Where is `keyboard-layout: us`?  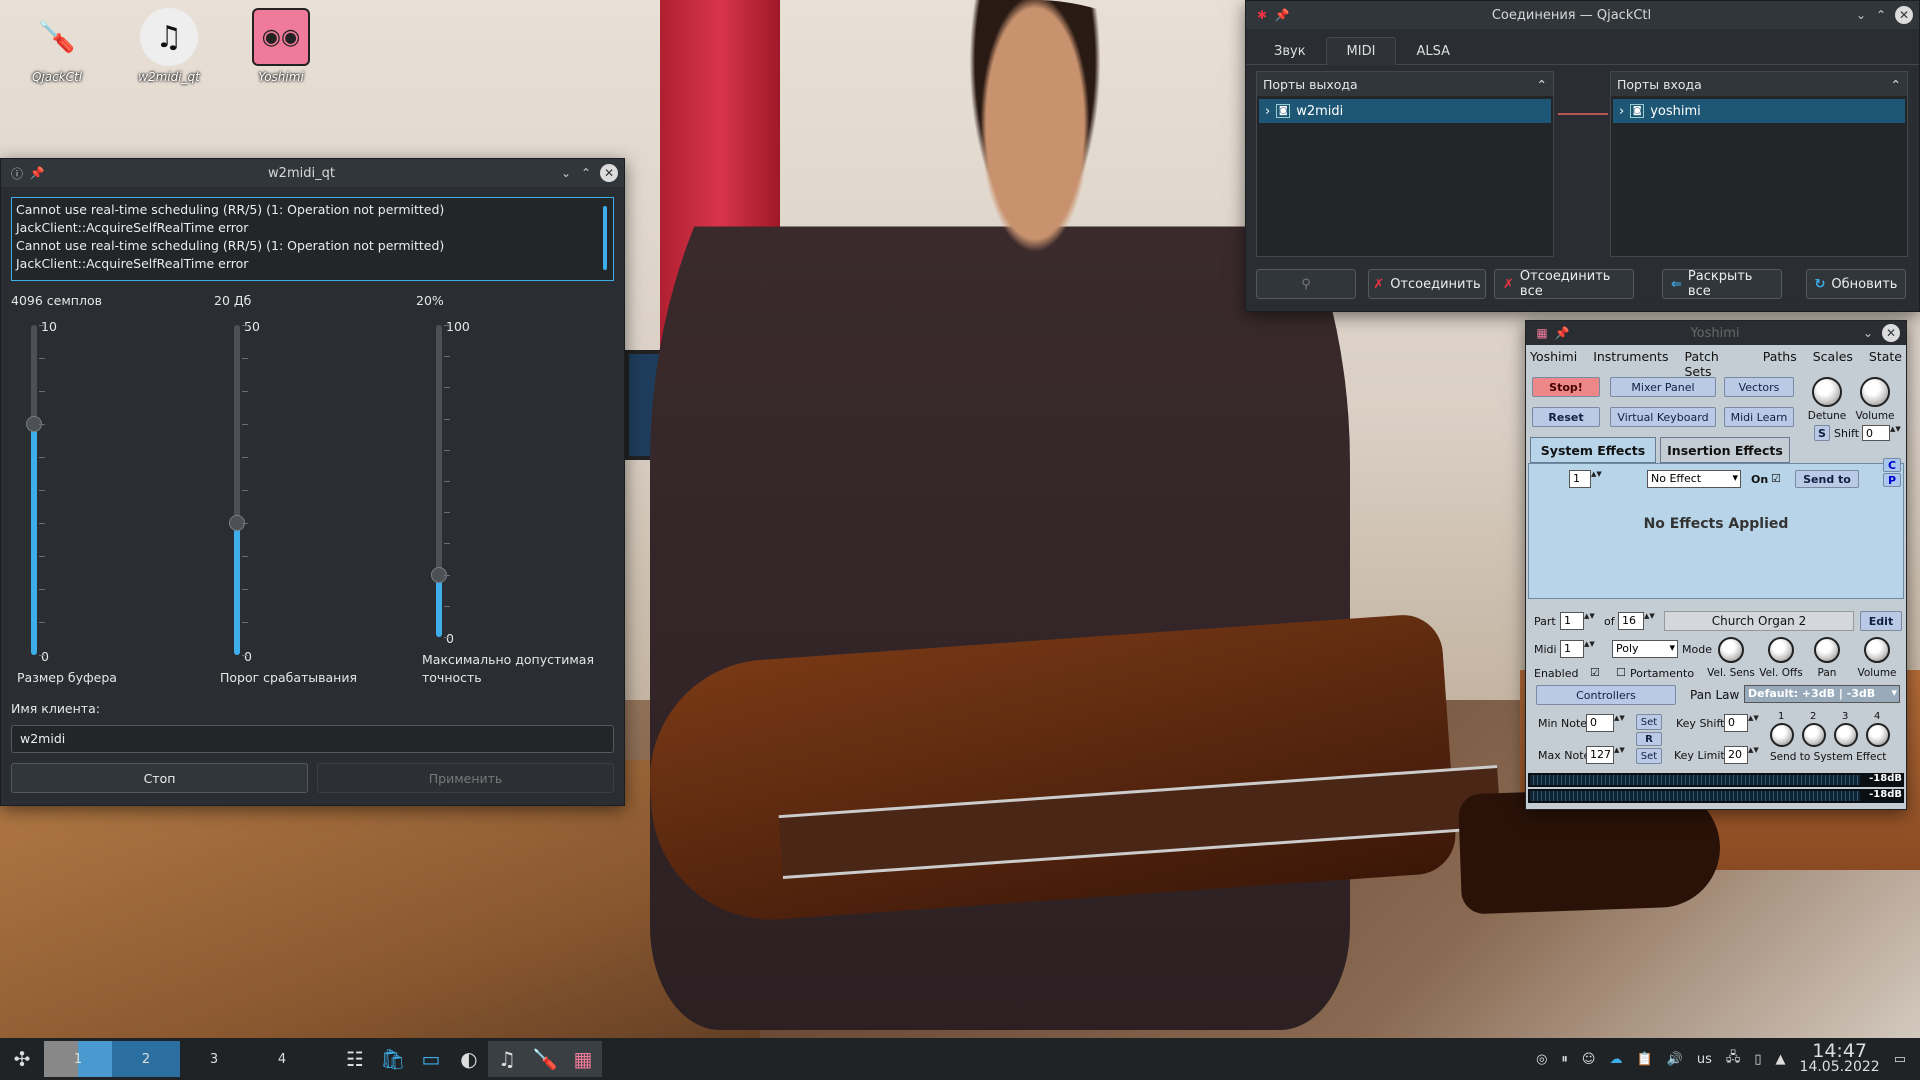 keyboard-layout: us is located at coordinates (1704, 1059).